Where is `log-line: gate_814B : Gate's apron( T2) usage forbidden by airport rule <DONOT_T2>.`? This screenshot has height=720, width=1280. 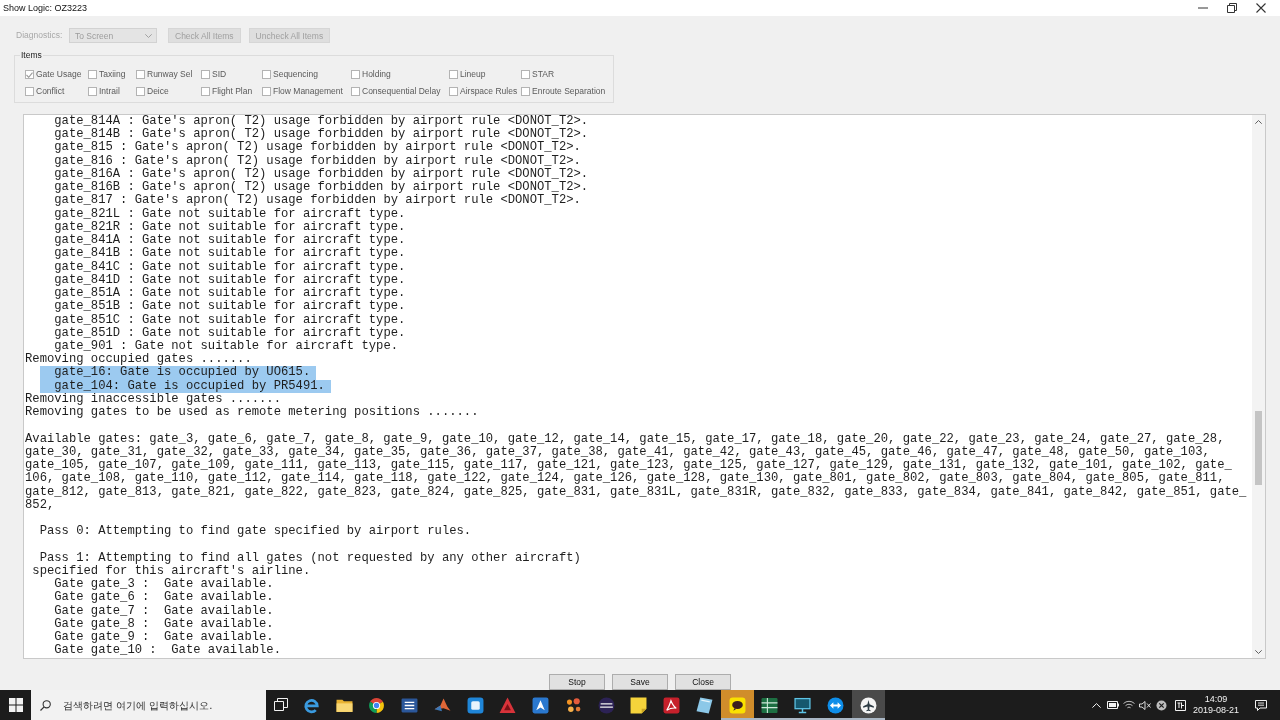
log-line: gate_814B : Gate's apron( T2) usage forbidden by airport rule <DONOT_T2>. is located at coordinates (321, 135).